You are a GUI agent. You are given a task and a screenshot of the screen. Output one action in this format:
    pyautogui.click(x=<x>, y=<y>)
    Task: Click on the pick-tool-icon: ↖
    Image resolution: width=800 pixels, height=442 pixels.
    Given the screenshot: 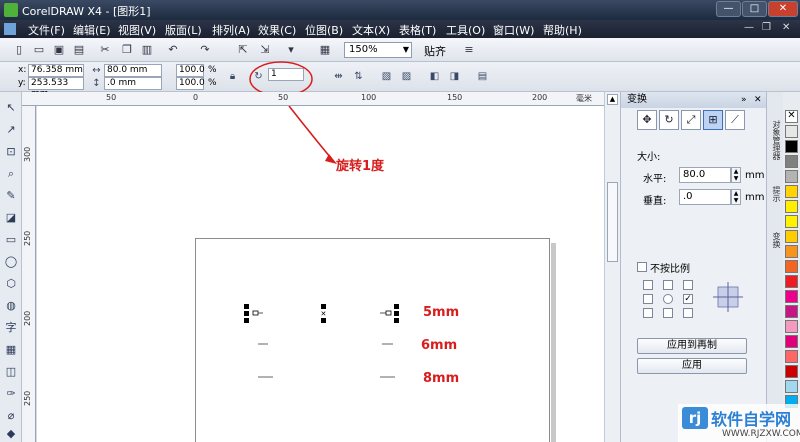 What is the action you would take?
    pyautogui.click(x=11, y=108)
    